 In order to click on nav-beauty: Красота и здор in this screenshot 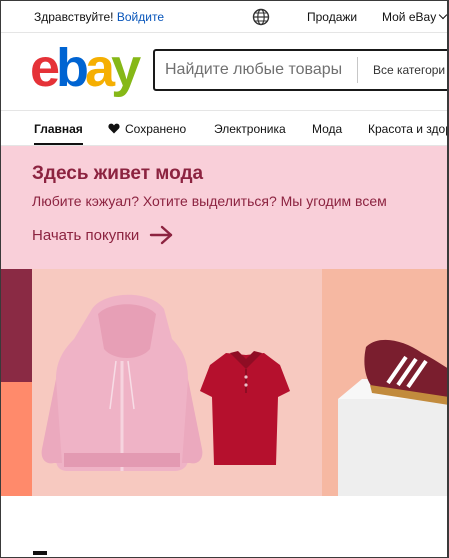, I will do `click(408, 129)`.